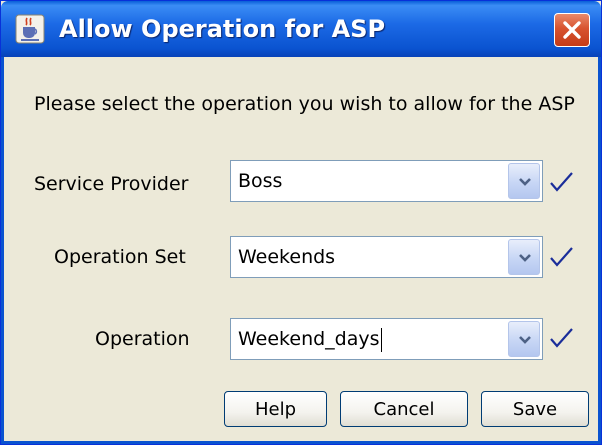  Describe the element at coordinates (404, 409) in the screenshot. I see `cancel-button: Cancel` at that location.